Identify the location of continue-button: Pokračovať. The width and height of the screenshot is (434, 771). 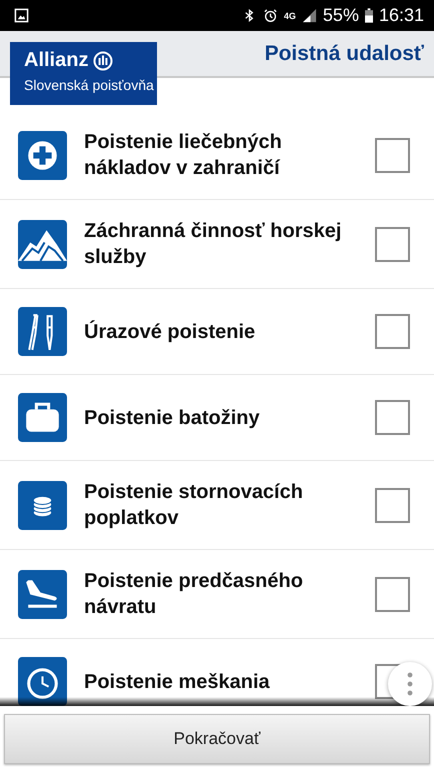
(217, 739).